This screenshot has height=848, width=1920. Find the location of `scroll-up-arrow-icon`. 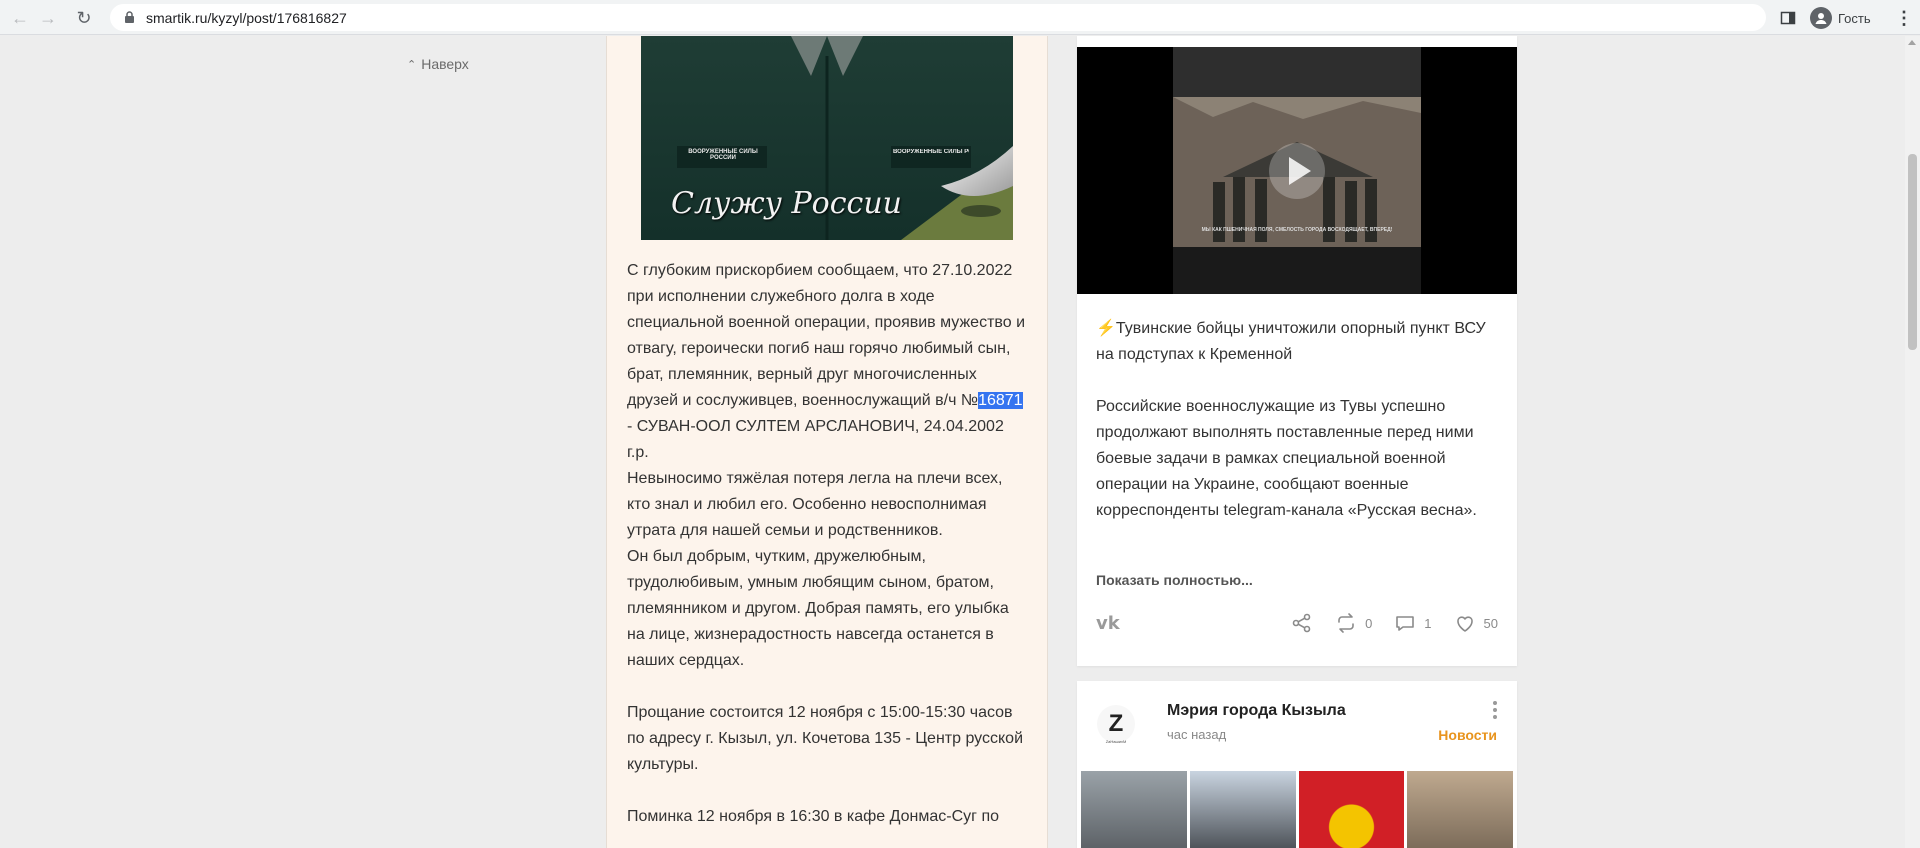

scroll-up-arrow-icon is located at coordinates (1912, 42).